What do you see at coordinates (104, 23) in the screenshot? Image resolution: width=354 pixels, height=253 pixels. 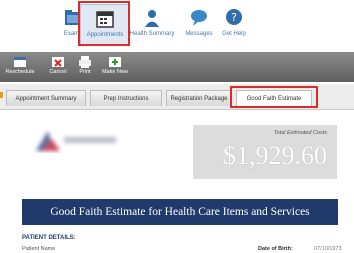 I see `appointments-highlight` at bounding box center [104, 23].